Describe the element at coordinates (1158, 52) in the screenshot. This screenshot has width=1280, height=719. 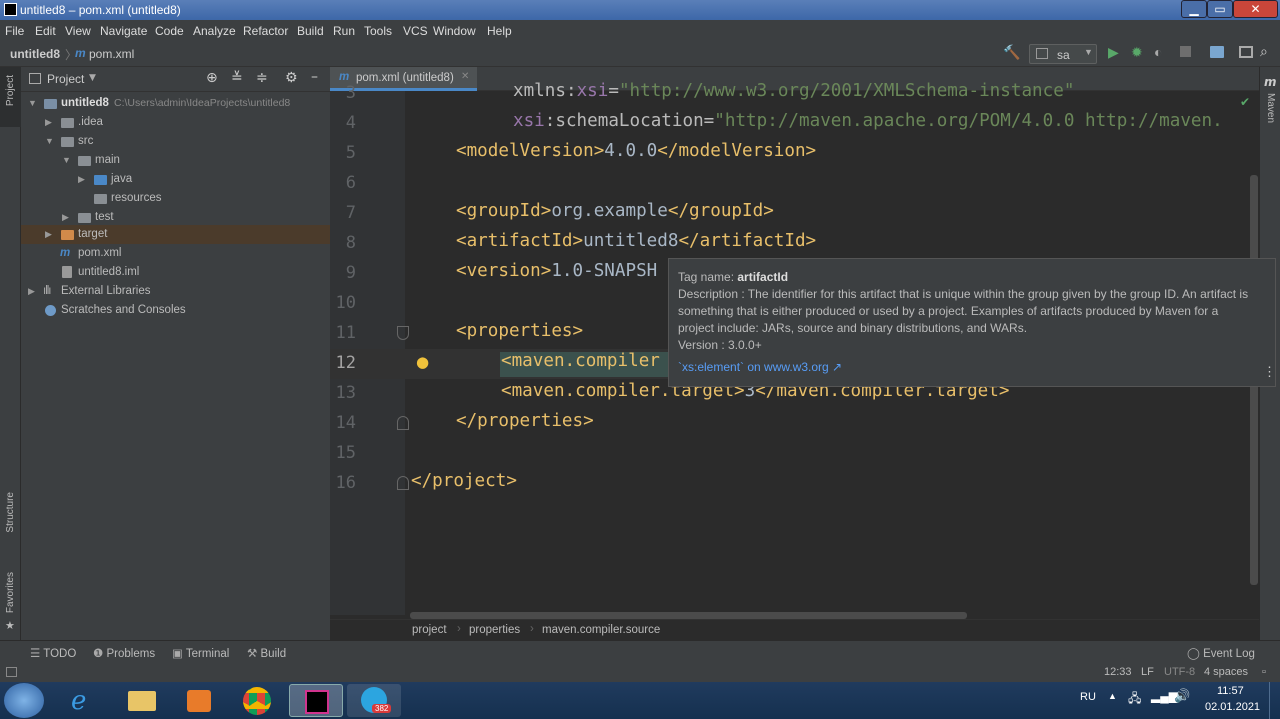
I see `coverage-icon: ◐` at that location.